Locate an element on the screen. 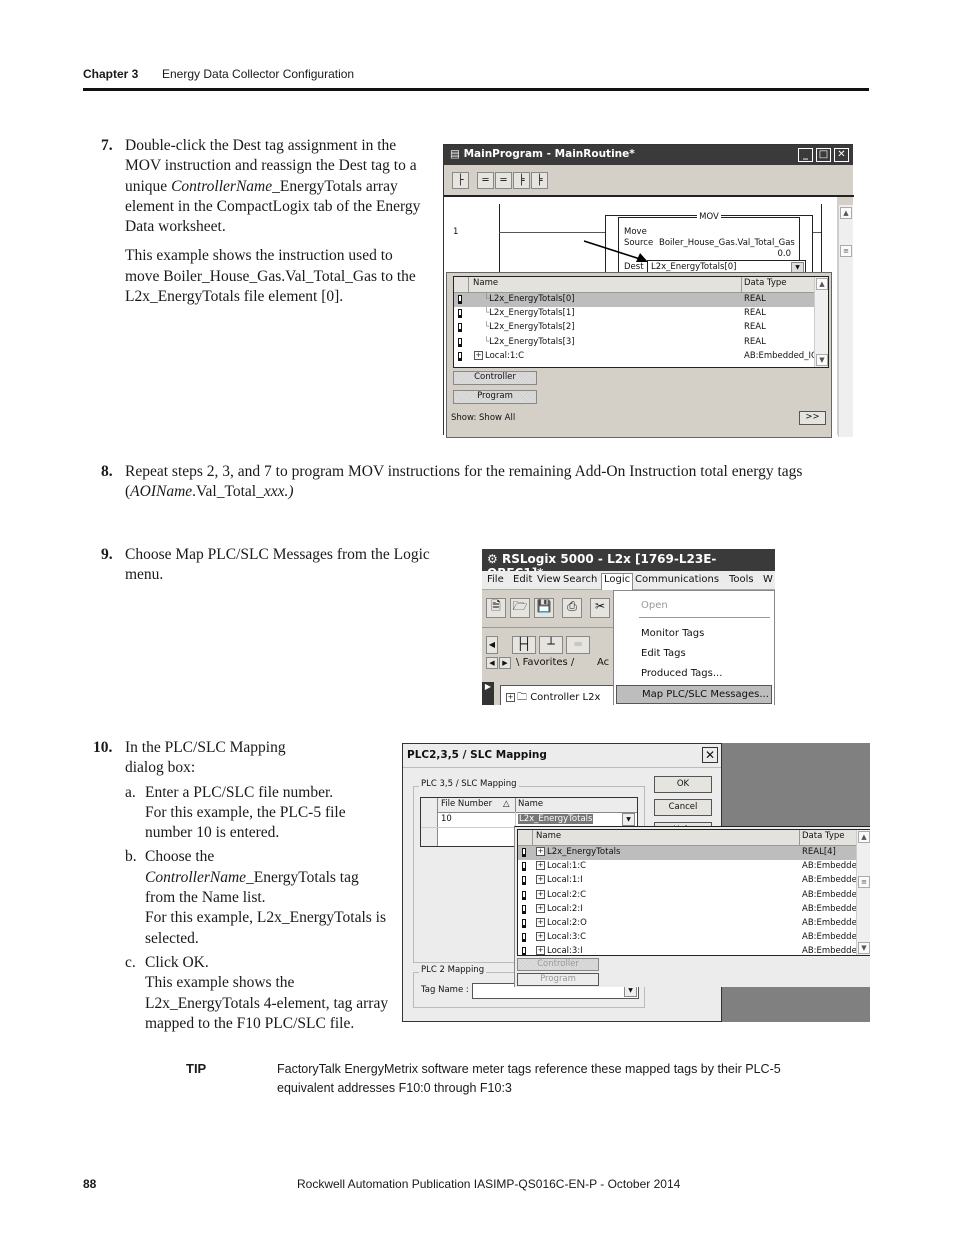 The height and width of the screenshot is (1235, 954). print-icon: ⎙ is located at coordinates (572, 608).